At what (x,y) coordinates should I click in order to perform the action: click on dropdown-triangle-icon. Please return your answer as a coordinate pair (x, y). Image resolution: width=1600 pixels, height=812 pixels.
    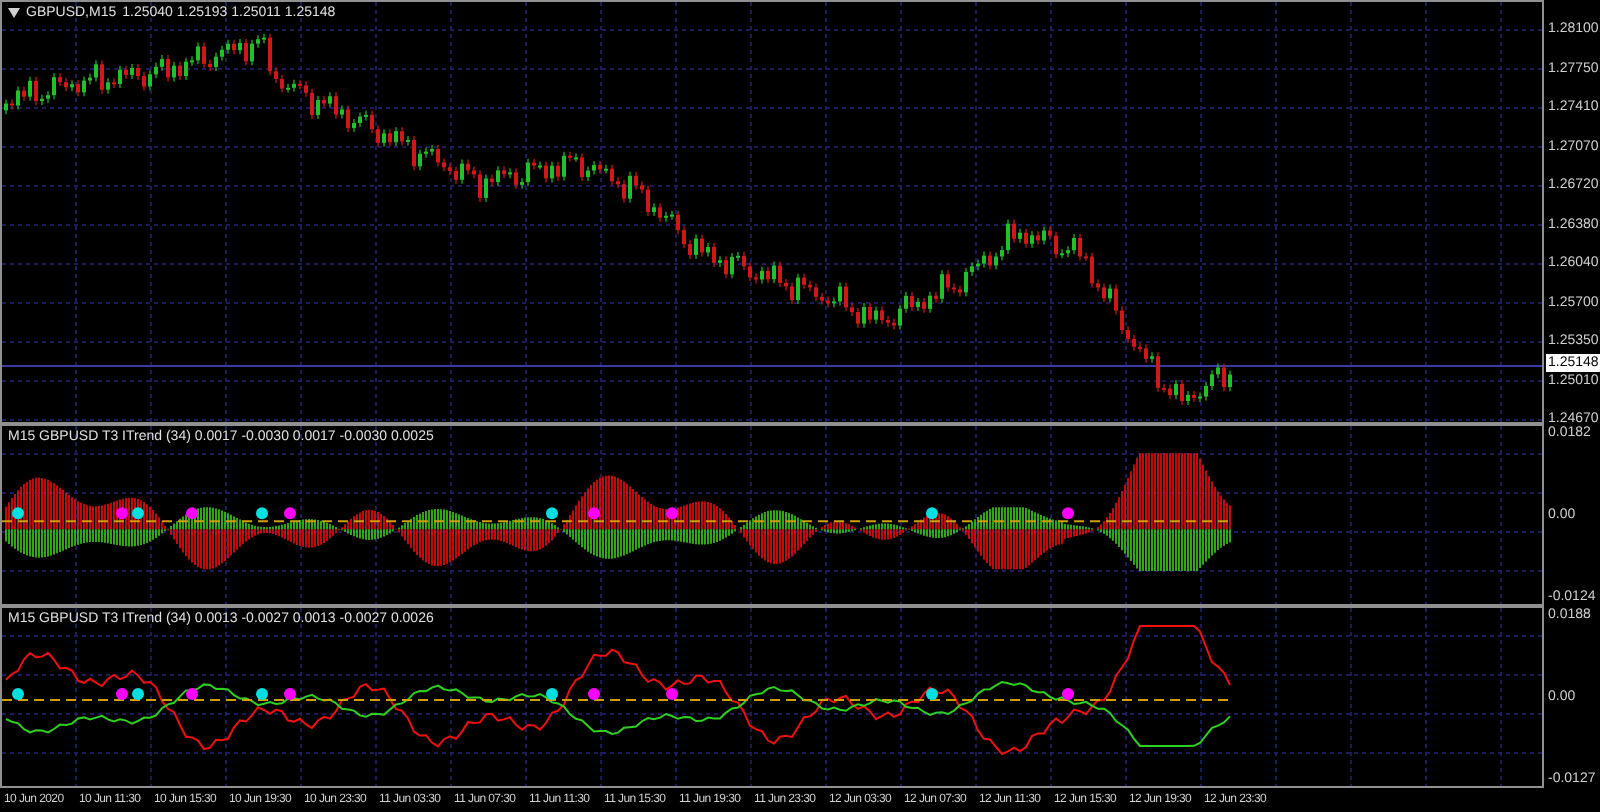
    Looking at the image, I should click on (14, 13).